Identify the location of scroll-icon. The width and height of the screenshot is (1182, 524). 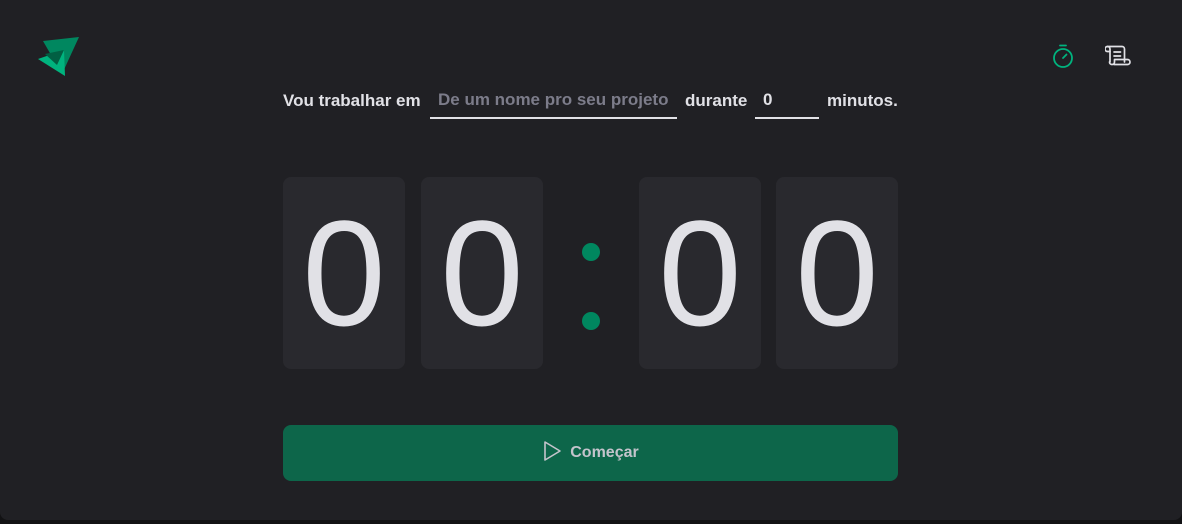
(1118, 56).